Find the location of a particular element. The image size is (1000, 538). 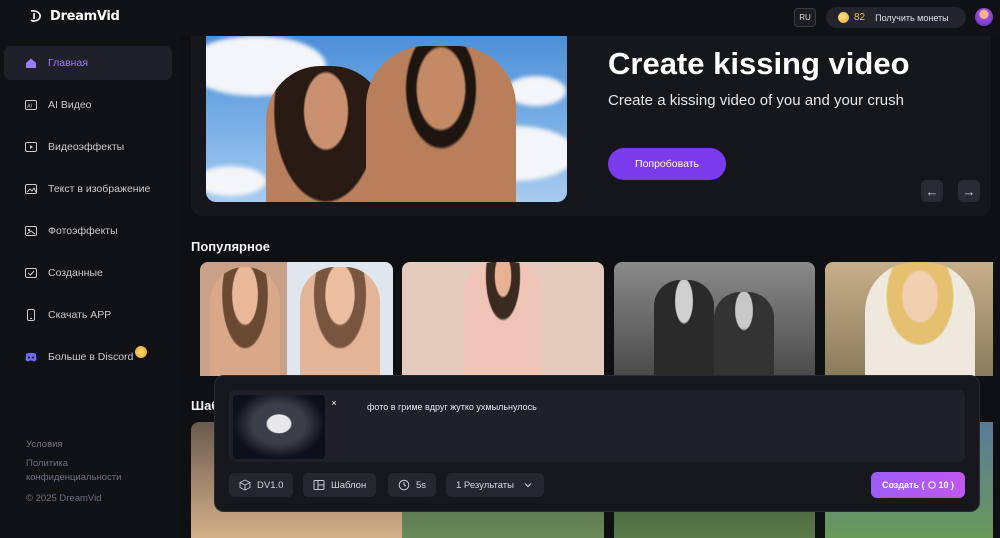

prev-slide-button: ← is located at coordinates (932, 191).